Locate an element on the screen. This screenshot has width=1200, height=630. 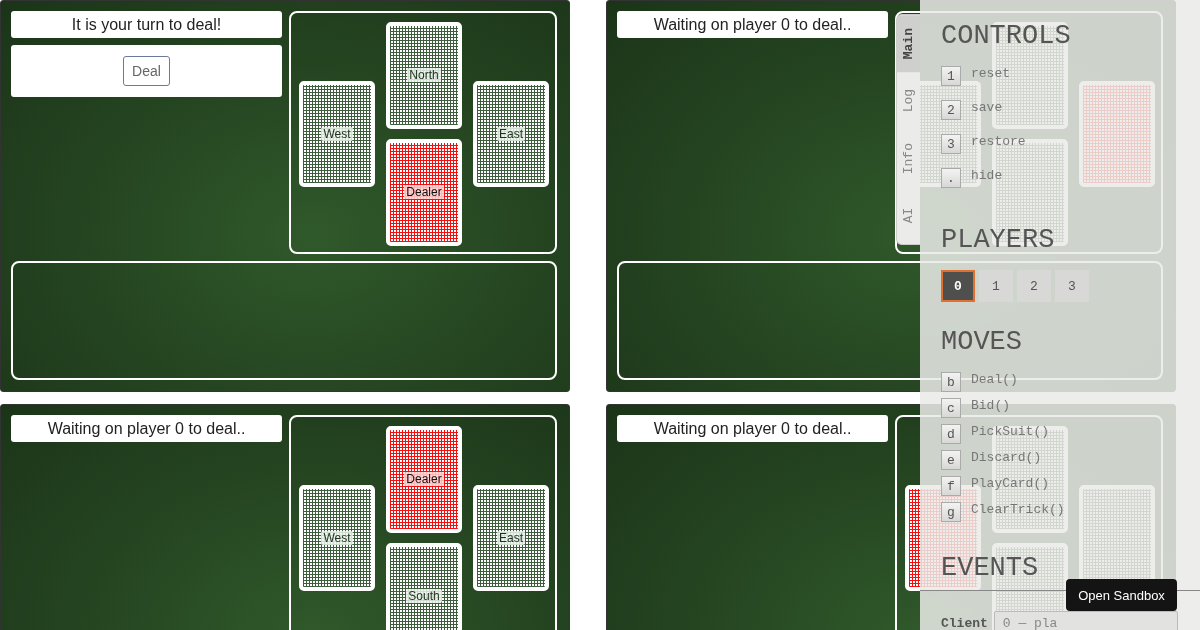
deal-button: Deal is located at coordinates (146, 71).